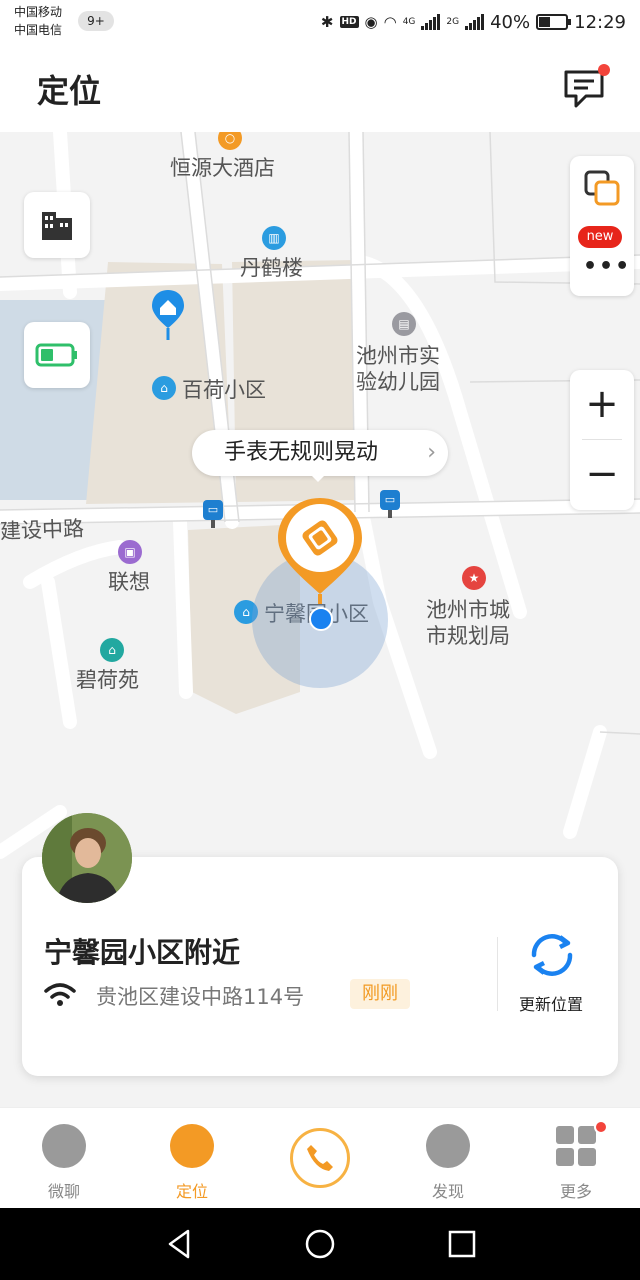 The width and height of the screenshot is (640, 1280). What do you see at coordinates (320, 88) in the screenshot?
I see `app-header: 定位` at bounding box center [320, 88].